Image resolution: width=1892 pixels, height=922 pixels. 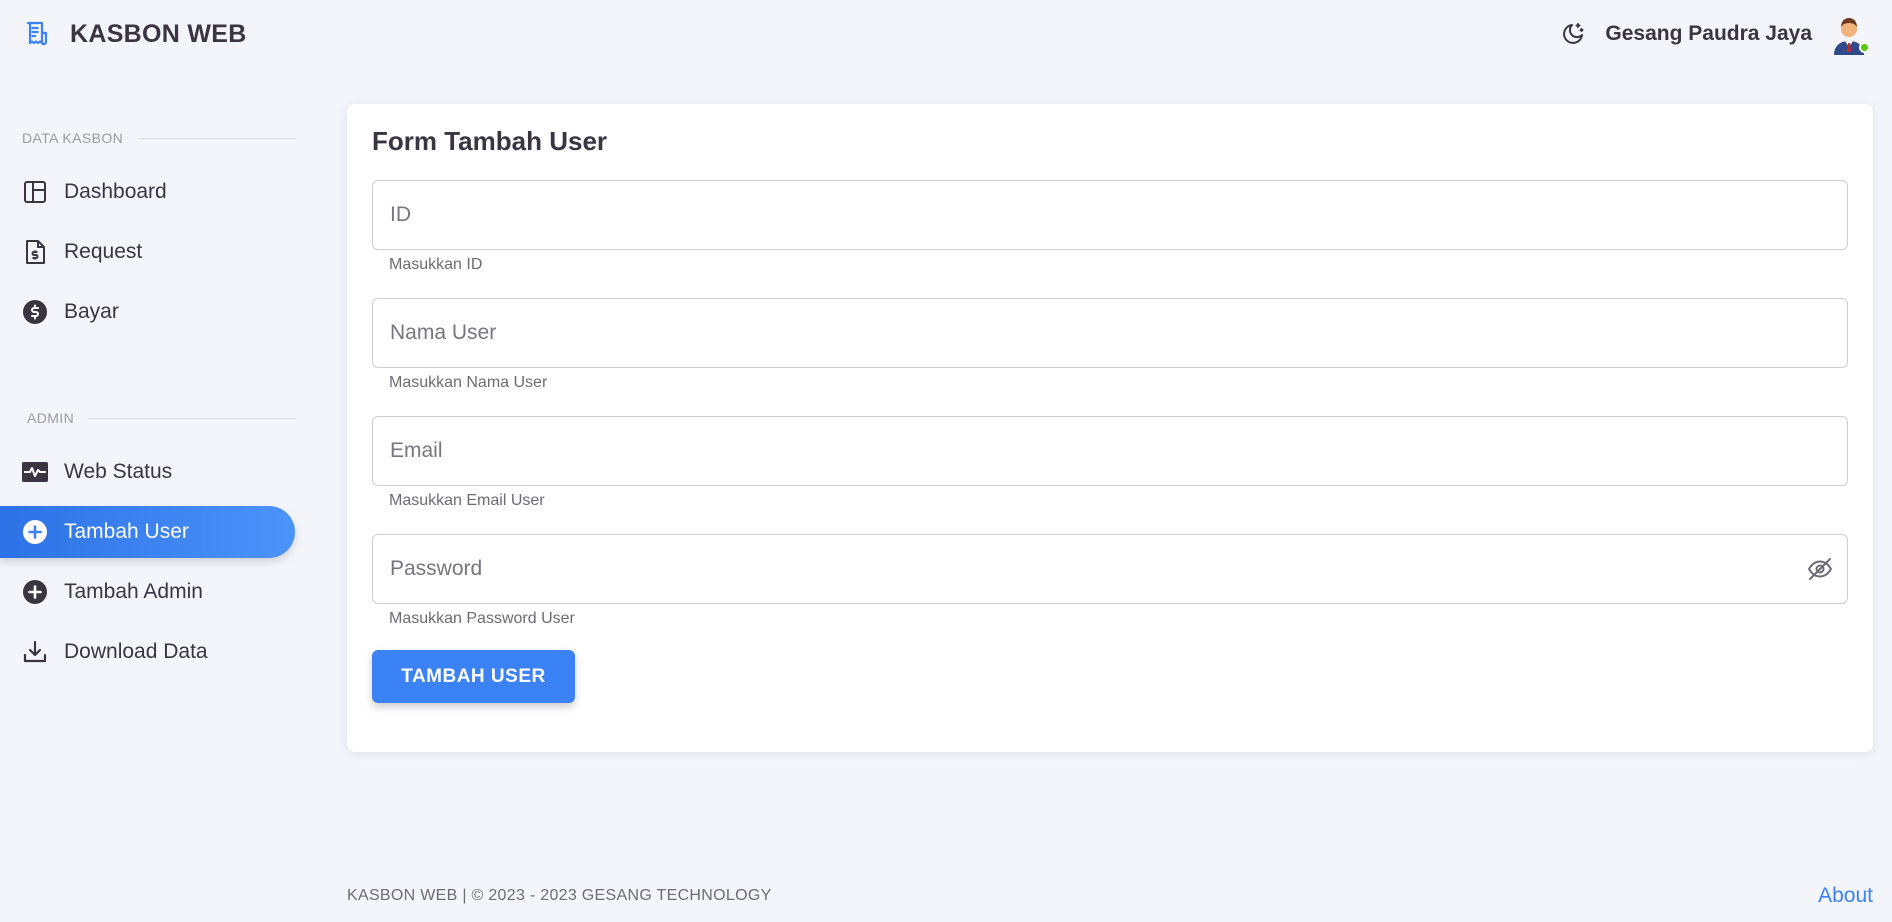 What do you see at coordinates (1849, 34) in the screenshot?
I see `avatar` at bounding box center [1849, 34].